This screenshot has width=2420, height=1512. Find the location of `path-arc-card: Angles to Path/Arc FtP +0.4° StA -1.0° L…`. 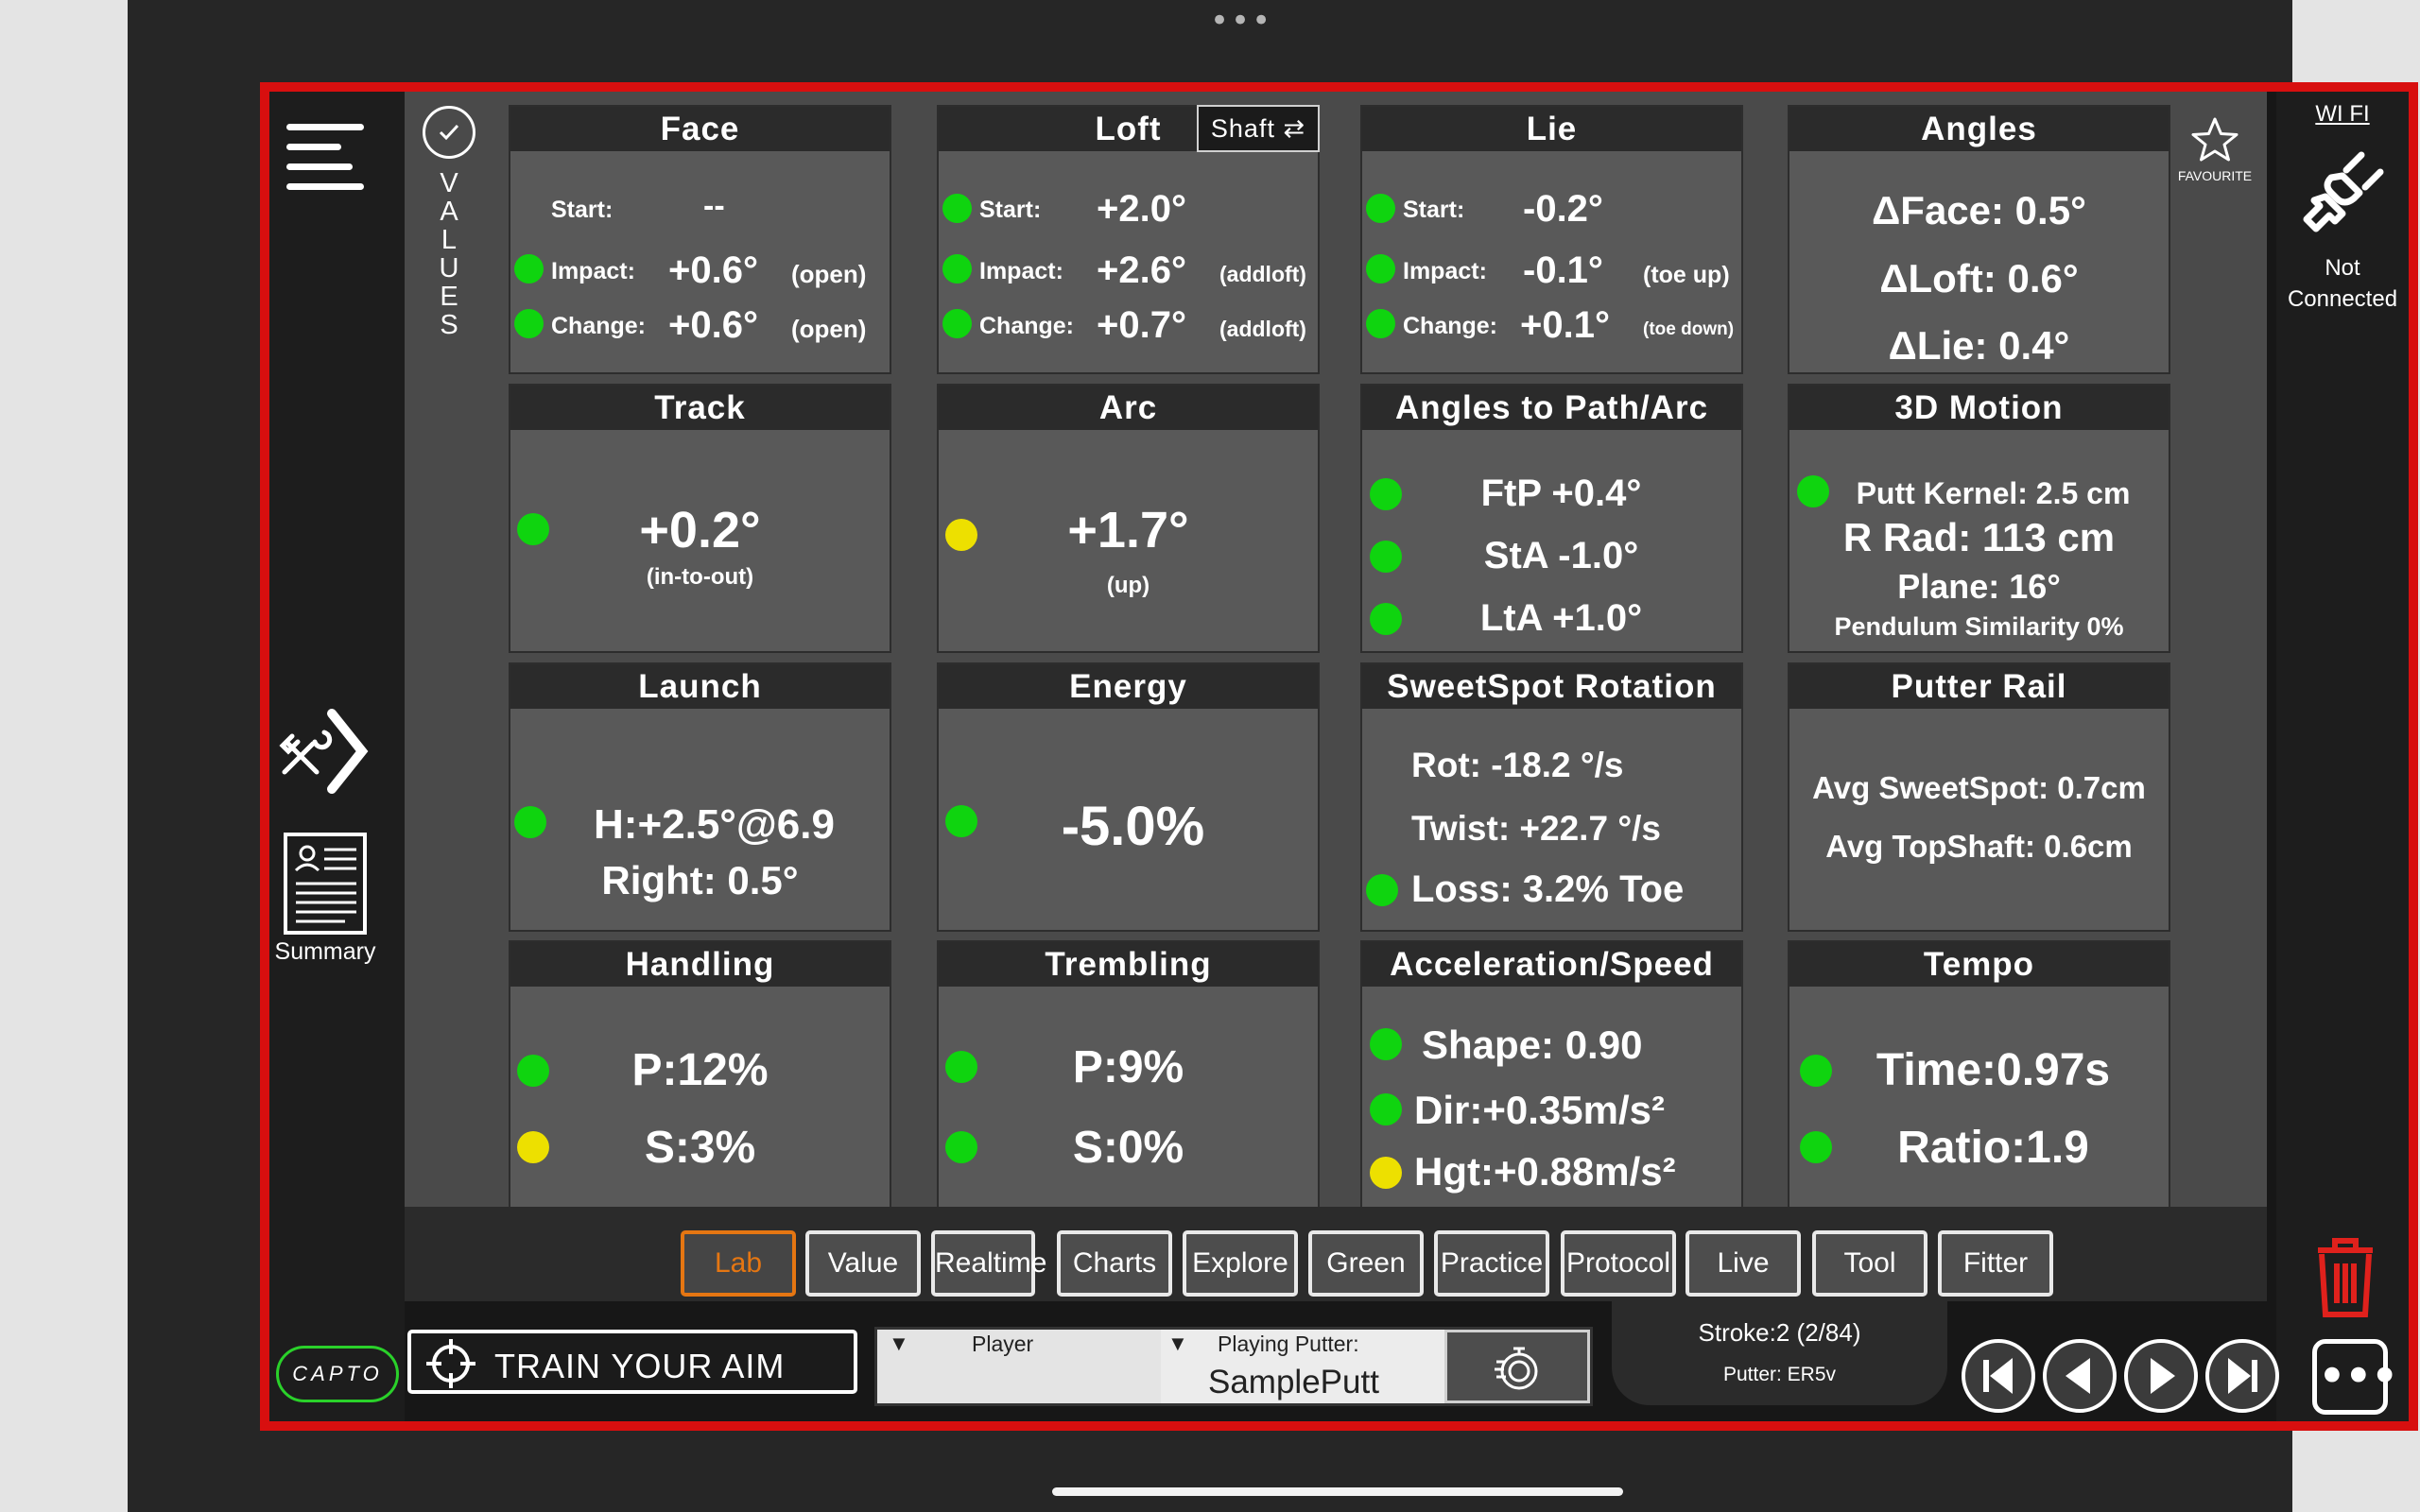

path-arc-card: Angles to Path/Arc FtP +0.4° StA -1.0° L… is located at coordinates (1551, 518).